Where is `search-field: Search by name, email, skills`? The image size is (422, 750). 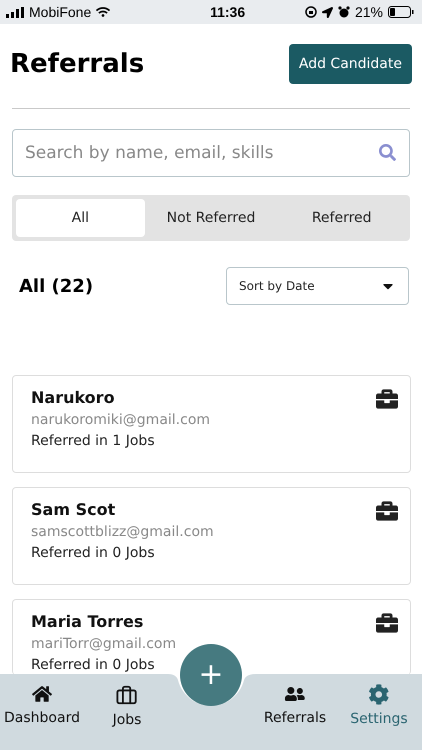 search-field: Search by name, email, skills is located at coordinates (211, 153).